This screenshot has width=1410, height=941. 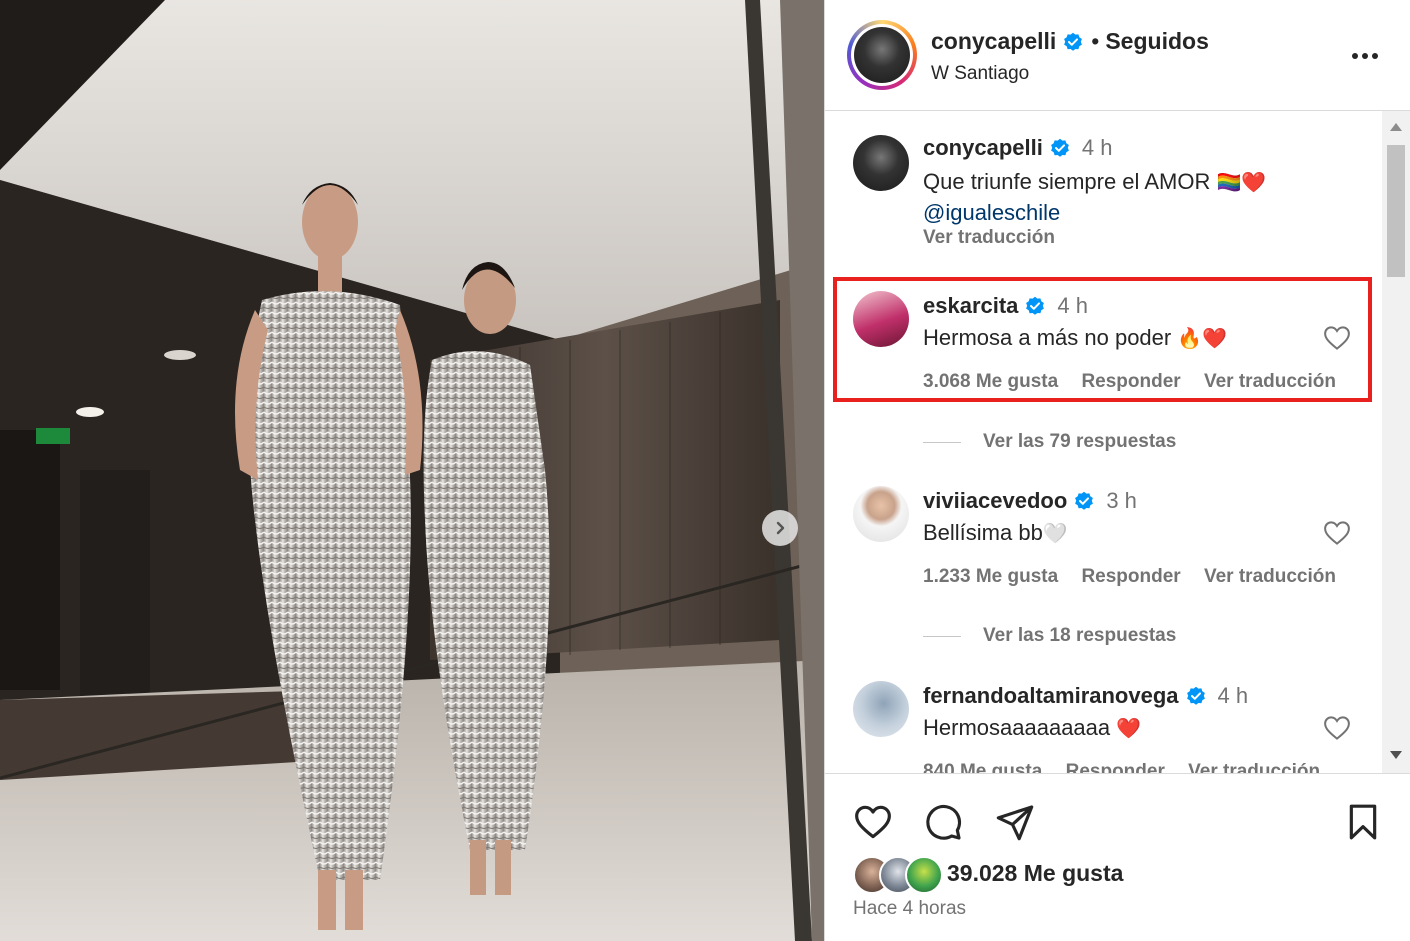 I want to click on comment-author: eskarcita, so click(x=970, y=306).